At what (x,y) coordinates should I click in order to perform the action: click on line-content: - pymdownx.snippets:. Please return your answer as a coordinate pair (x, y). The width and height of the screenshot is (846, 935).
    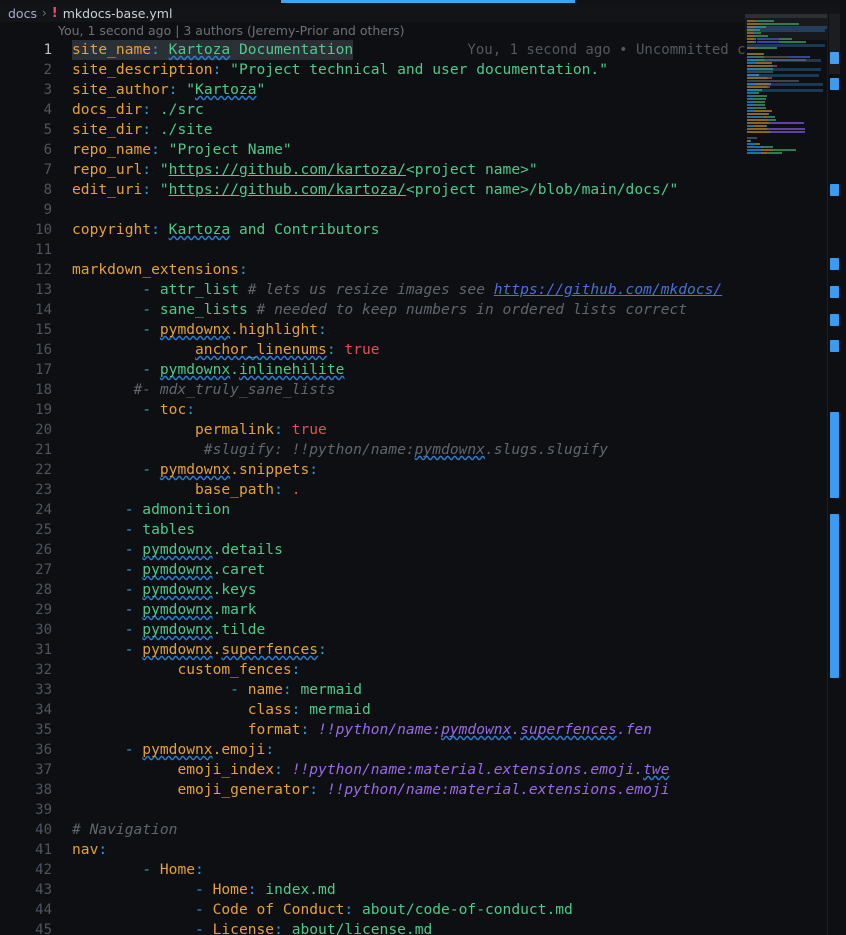
    Looking at the image, I should click on (195, 470).